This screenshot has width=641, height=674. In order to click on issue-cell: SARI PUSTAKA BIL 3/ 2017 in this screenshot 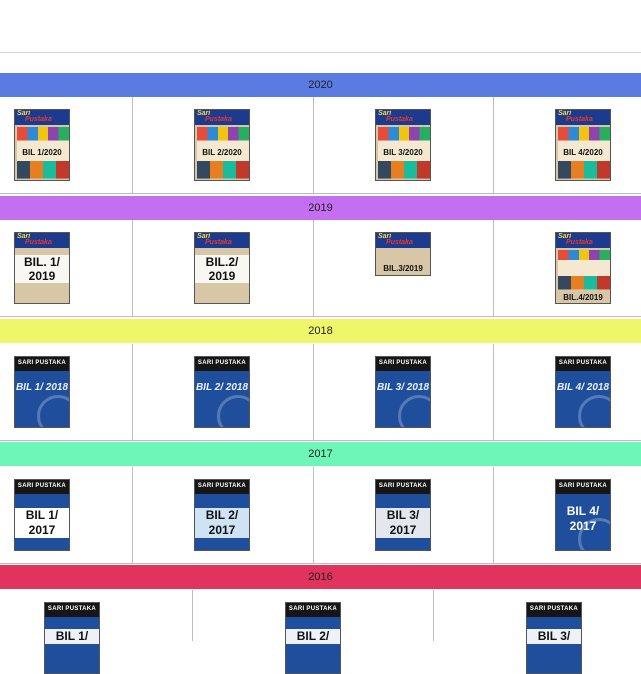, I will do `click(404, 515)`.